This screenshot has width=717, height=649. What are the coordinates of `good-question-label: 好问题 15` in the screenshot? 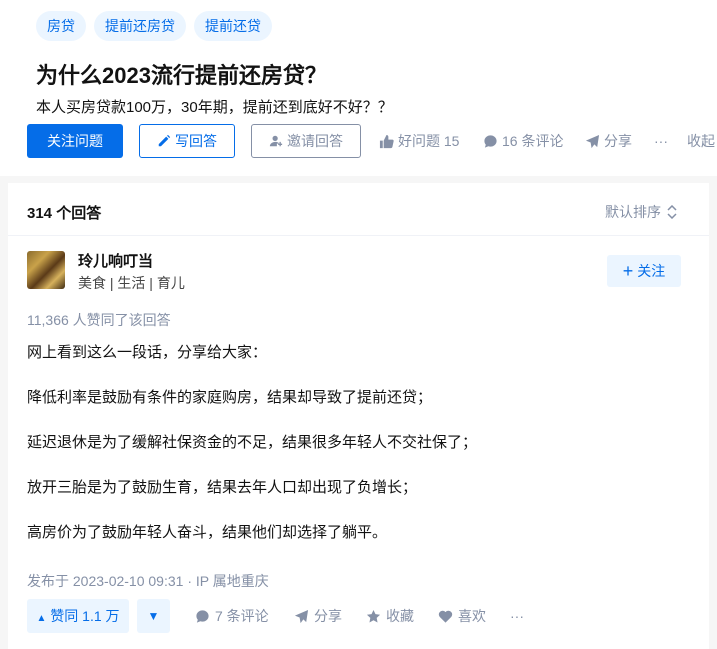 It's located at (429, 141).